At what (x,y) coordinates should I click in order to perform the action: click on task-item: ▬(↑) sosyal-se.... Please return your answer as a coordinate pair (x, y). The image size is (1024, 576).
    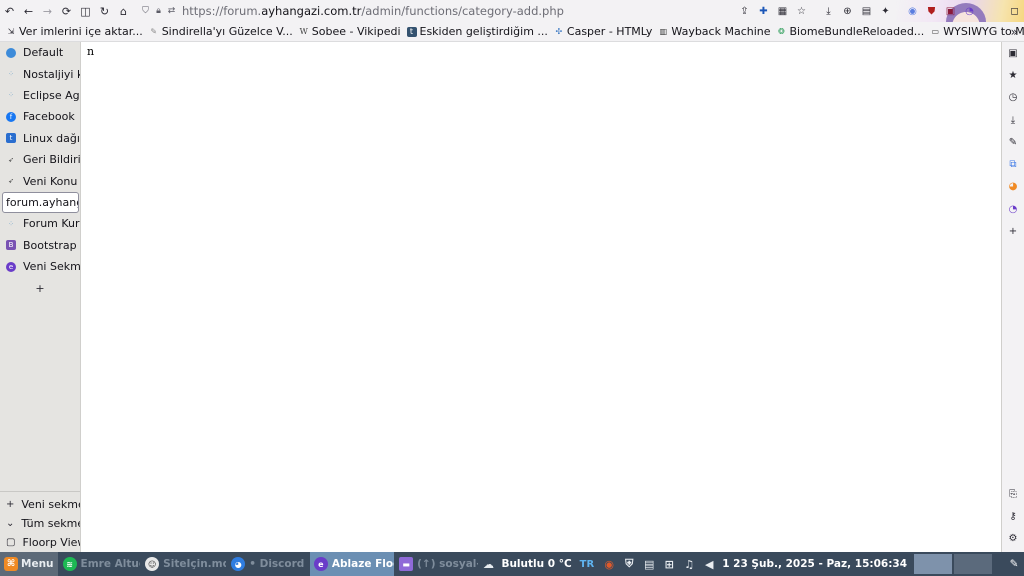
    Looking at the image, I should click on (436, 564).